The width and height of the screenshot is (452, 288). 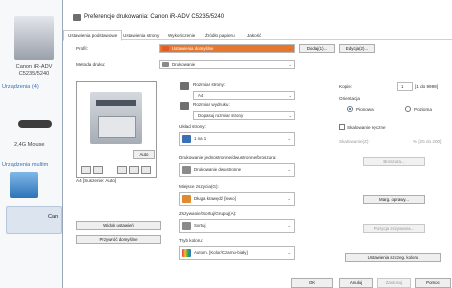 I want to click on selected-printer-icon, so click(x=34, y=220).